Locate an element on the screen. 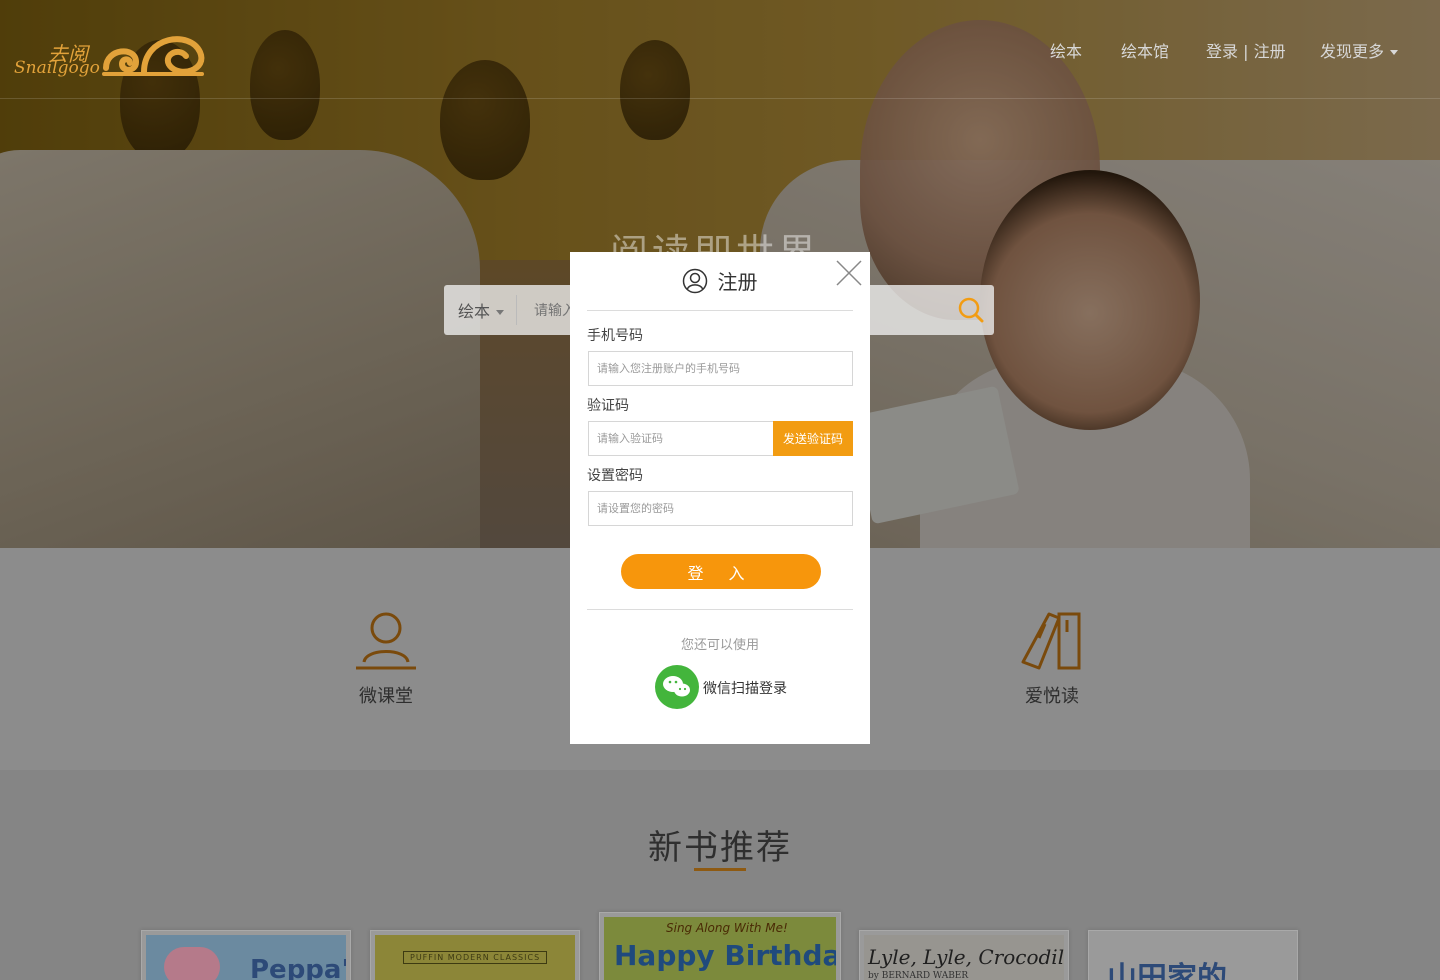  wechat-icon is located at coordinates (677, 687).